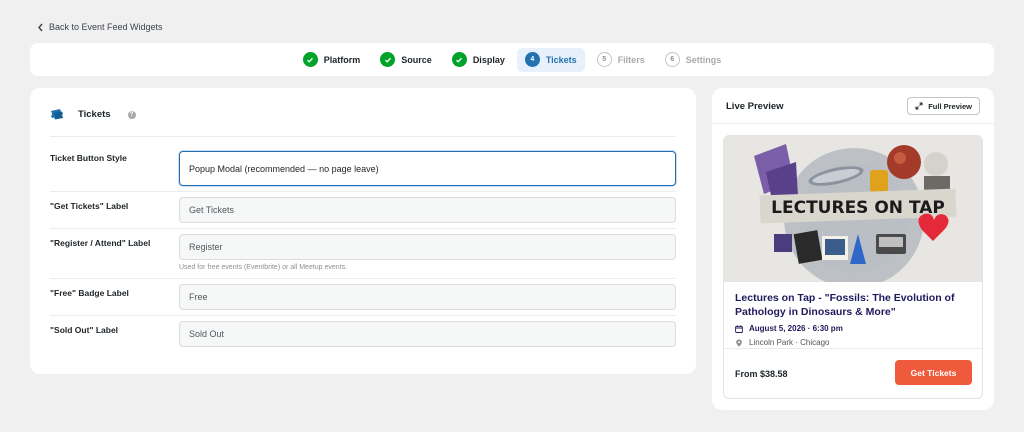  Describe the element at coordinates (427, 210) in the screenshot. I see `get-tickets-label-input: Get Tickets` at that location.